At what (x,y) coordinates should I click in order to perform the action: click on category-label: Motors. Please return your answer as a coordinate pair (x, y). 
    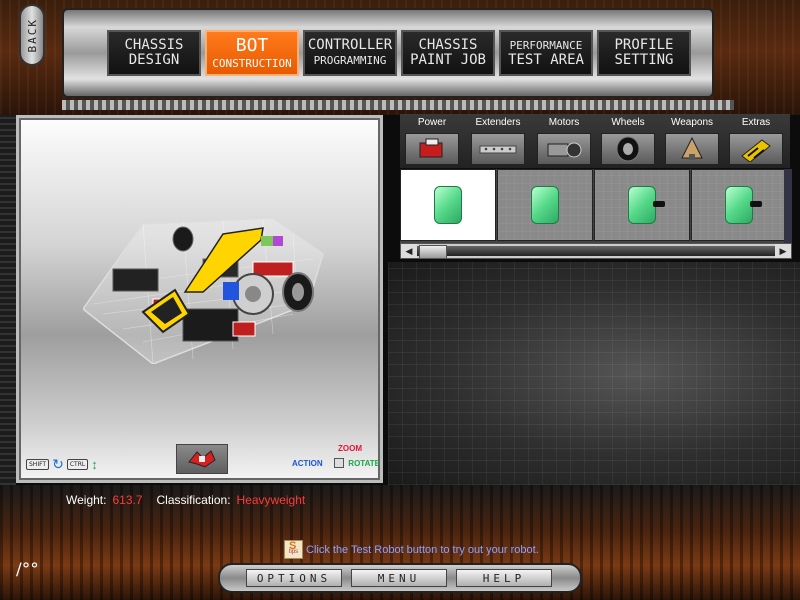
    Looking at the image, I should click on (564, 122).